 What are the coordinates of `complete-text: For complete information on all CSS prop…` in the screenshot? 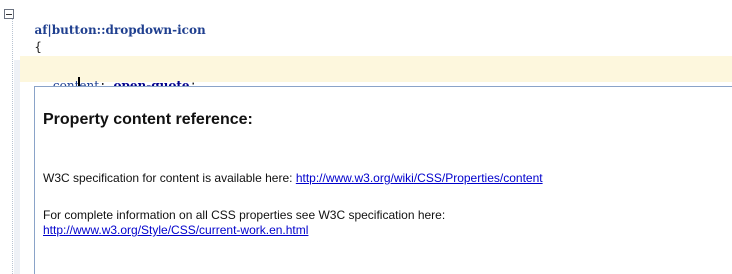 It's located at (244, 215).